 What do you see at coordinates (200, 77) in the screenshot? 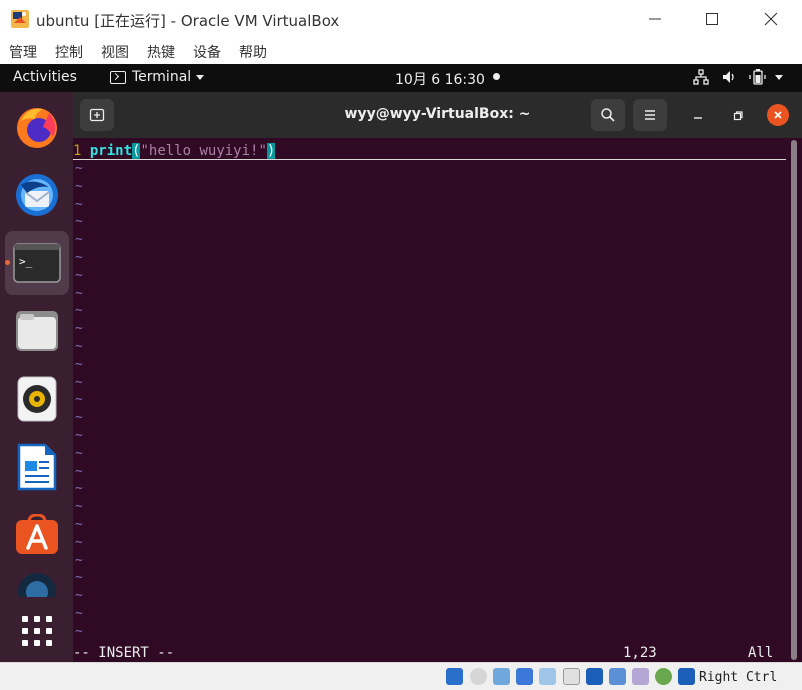
I see `chevron-down-icon` at bounding box center [200, 77].